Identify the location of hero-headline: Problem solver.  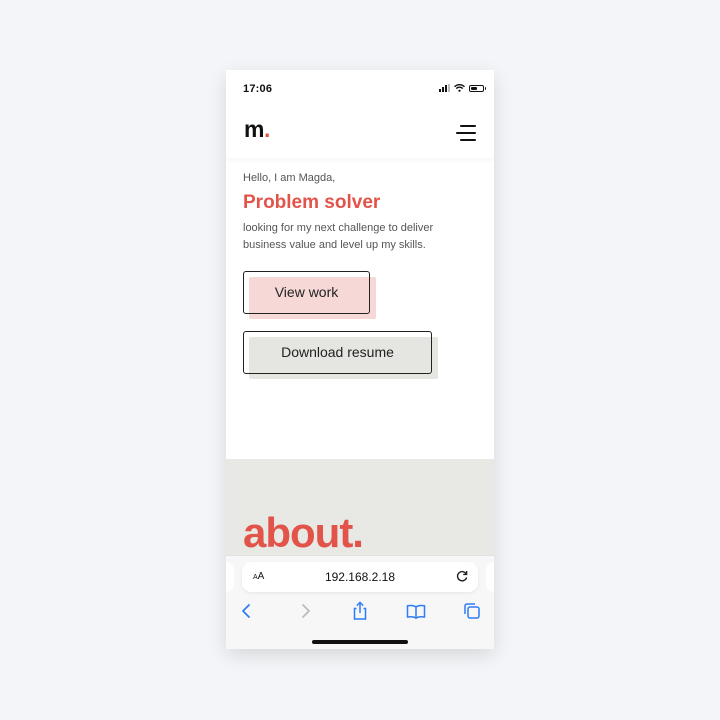
(312, 202).